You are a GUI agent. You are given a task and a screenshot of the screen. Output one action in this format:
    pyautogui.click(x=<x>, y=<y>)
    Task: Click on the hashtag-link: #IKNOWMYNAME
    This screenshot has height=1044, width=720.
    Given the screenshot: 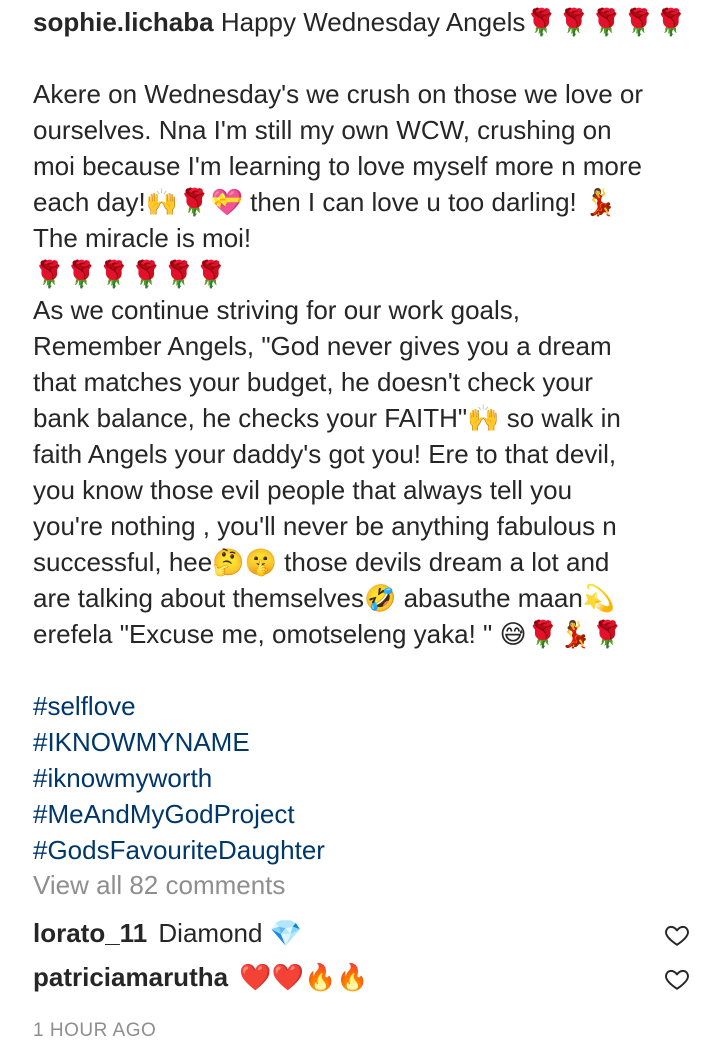 What is the action you would take?
    pyautogui.click(x=368, y=742)
    